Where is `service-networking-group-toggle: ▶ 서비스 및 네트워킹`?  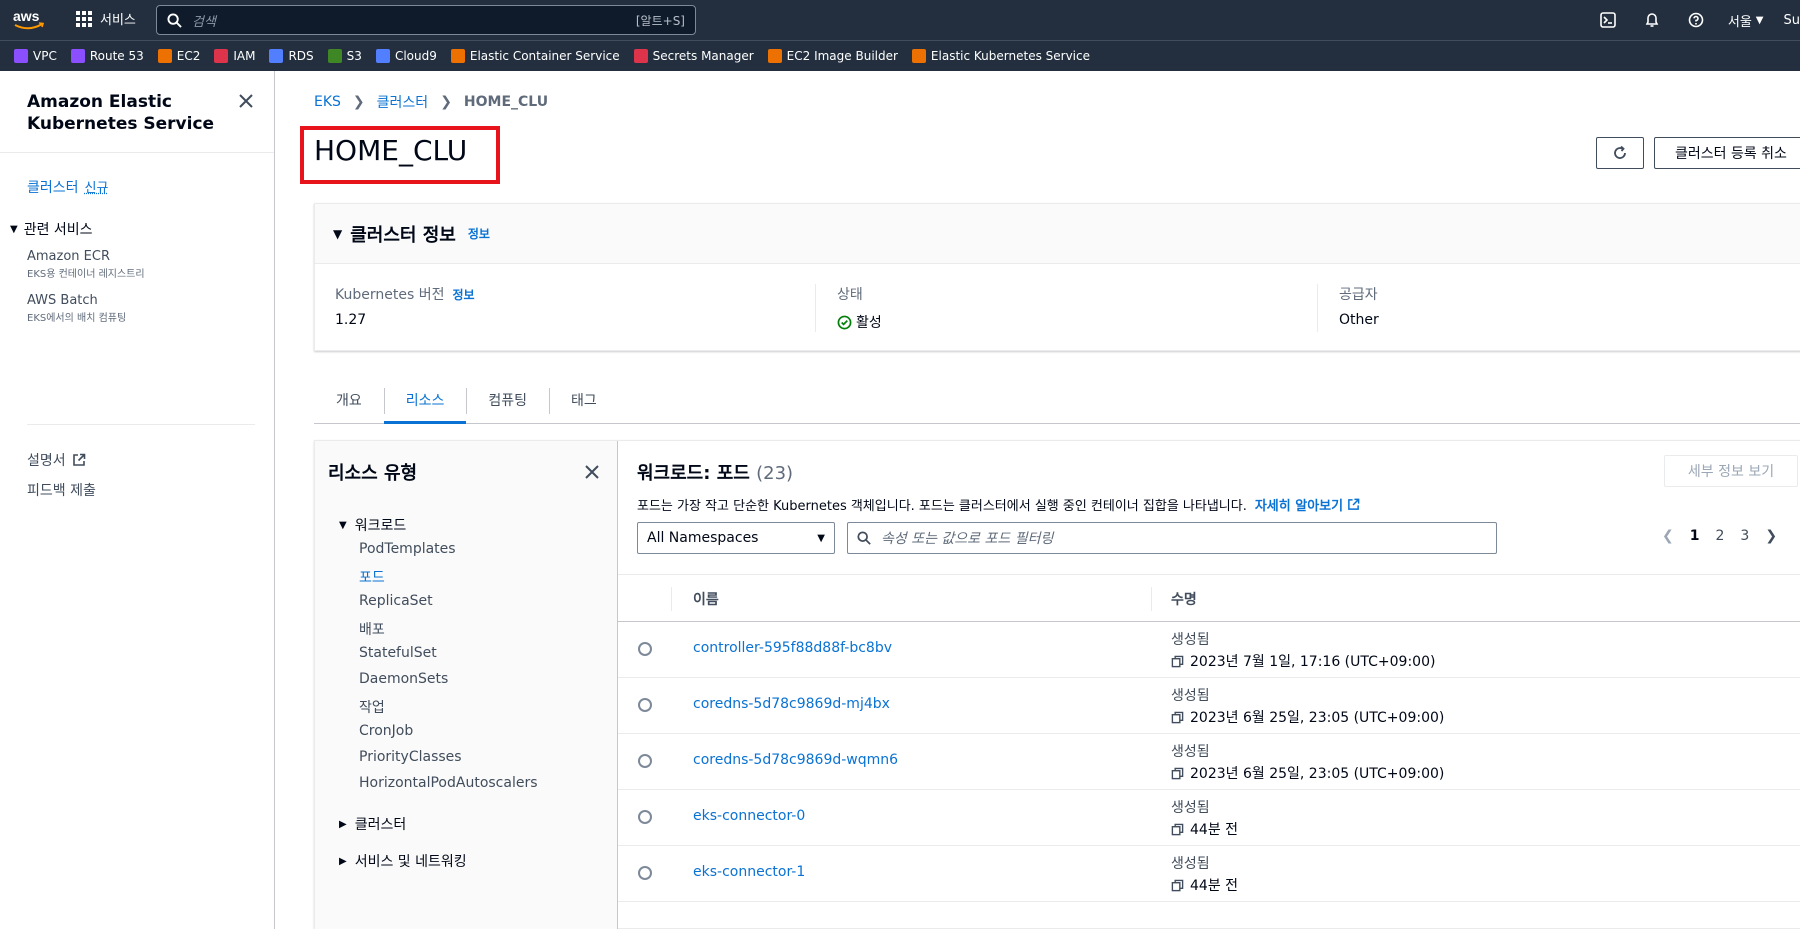
service-networking-group-toggle: ▶ 서비스 및 네트워킹 is located at coordinates (403, 861).